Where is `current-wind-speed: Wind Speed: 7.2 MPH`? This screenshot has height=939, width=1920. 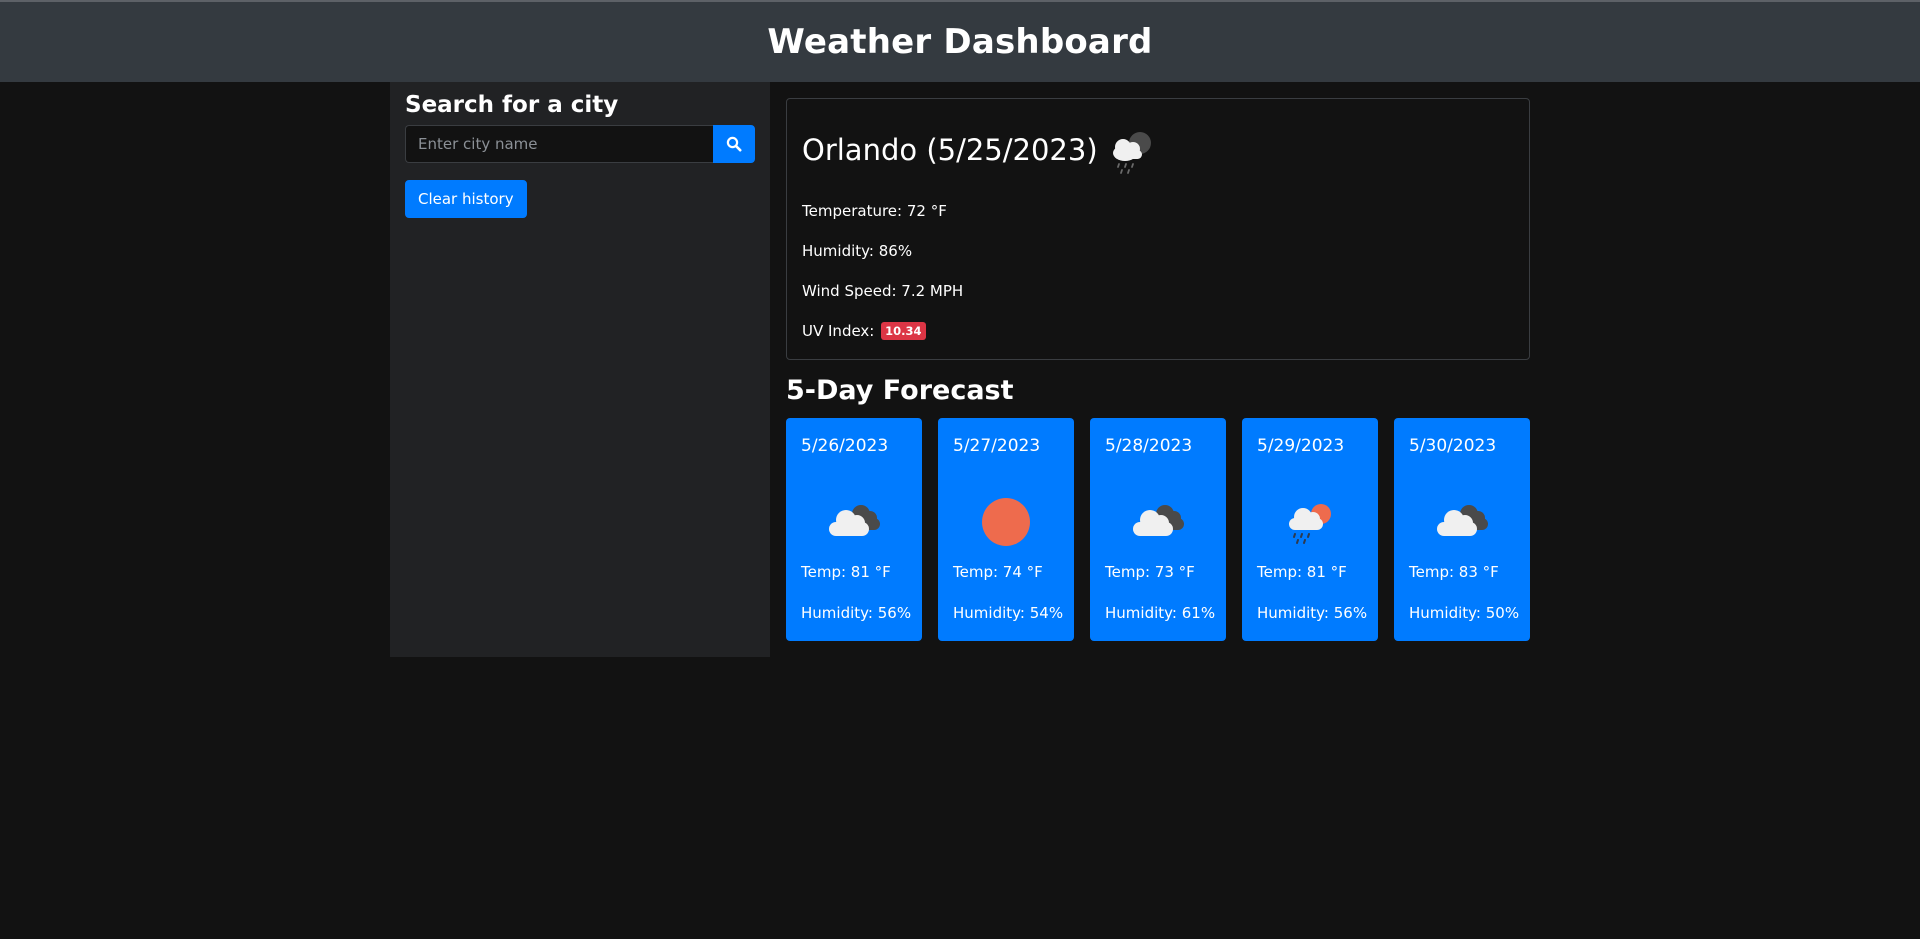 current-wind-speed: Wind Speed: 7.2 MPH is located at coordinates (883, 291).